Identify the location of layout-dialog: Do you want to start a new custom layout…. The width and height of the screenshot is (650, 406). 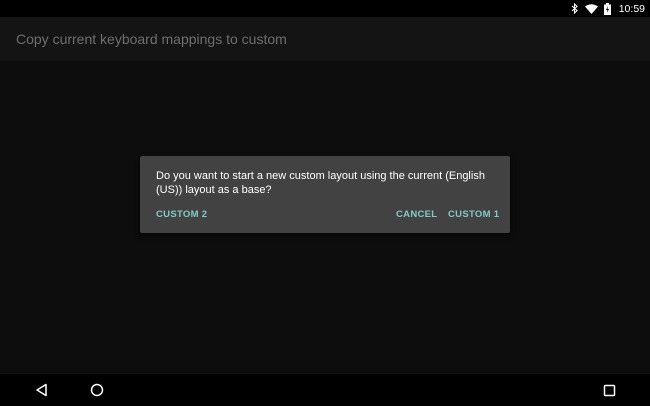
(325, 194).